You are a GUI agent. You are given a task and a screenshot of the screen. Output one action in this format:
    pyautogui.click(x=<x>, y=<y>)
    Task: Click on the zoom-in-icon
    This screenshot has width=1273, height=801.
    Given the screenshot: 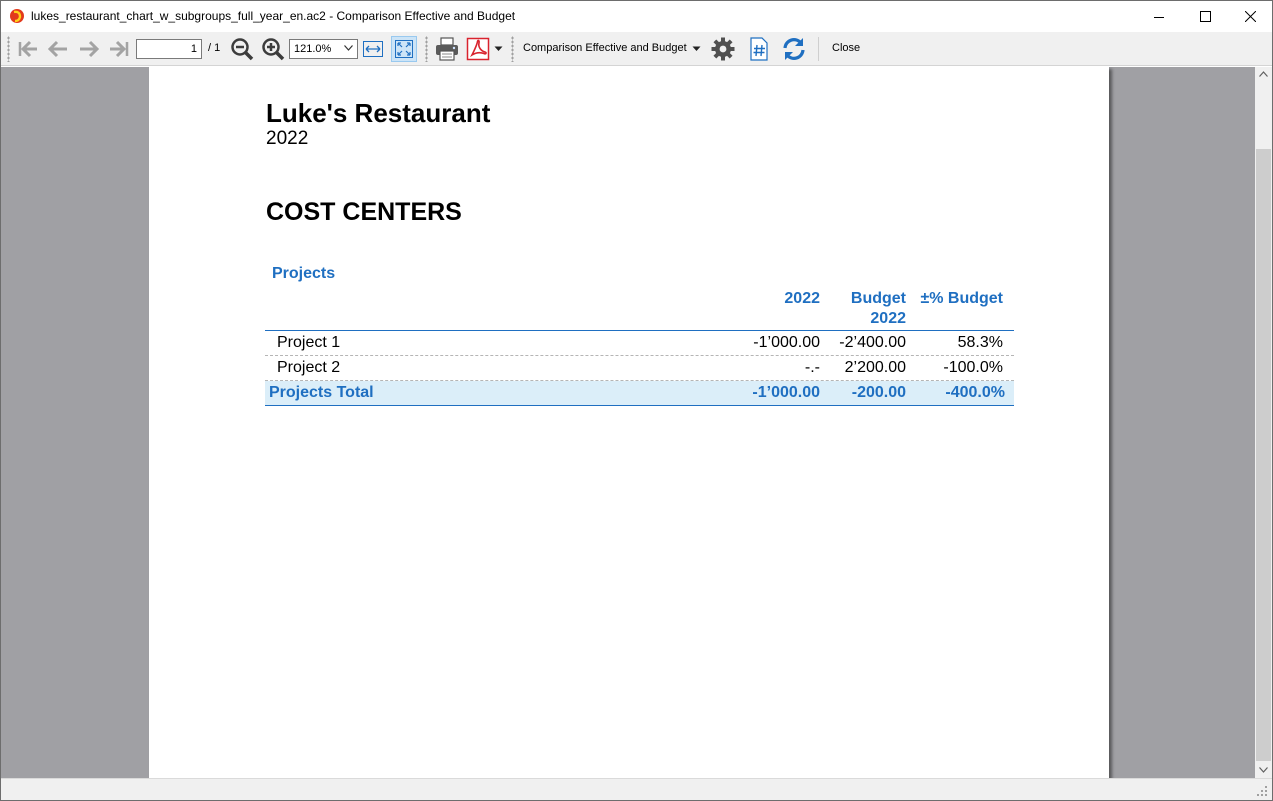 What is the action you would take?
    pyautogui.click(x=273, y=49)
    